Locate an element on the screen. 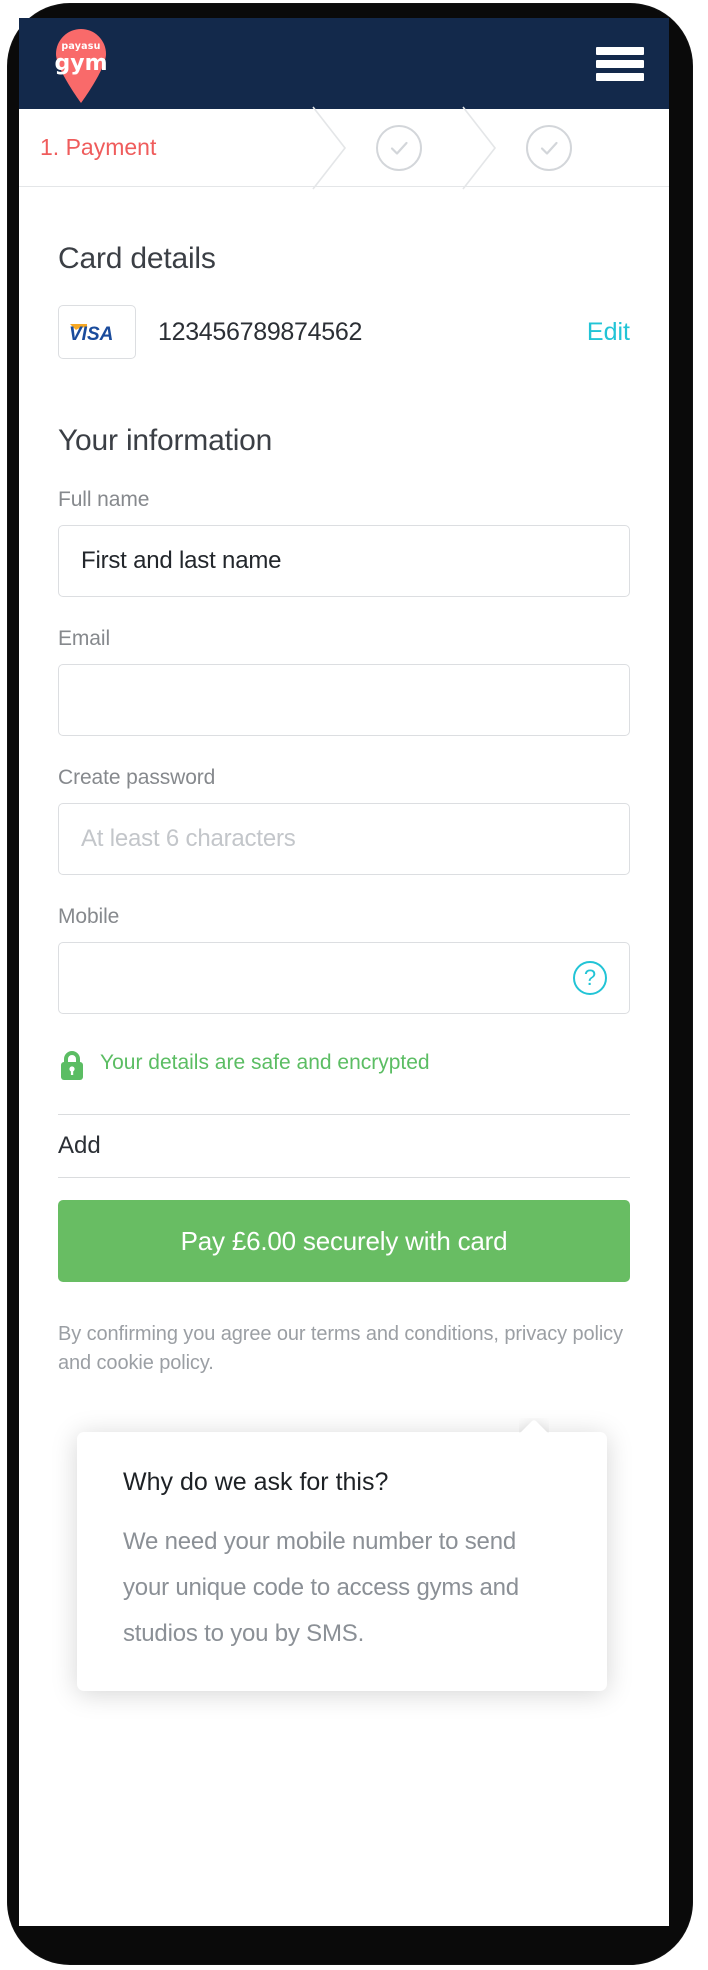 The width and height of the screenshot is (708, 1970). padlock-glyph is located at coordinates (72, 1065).